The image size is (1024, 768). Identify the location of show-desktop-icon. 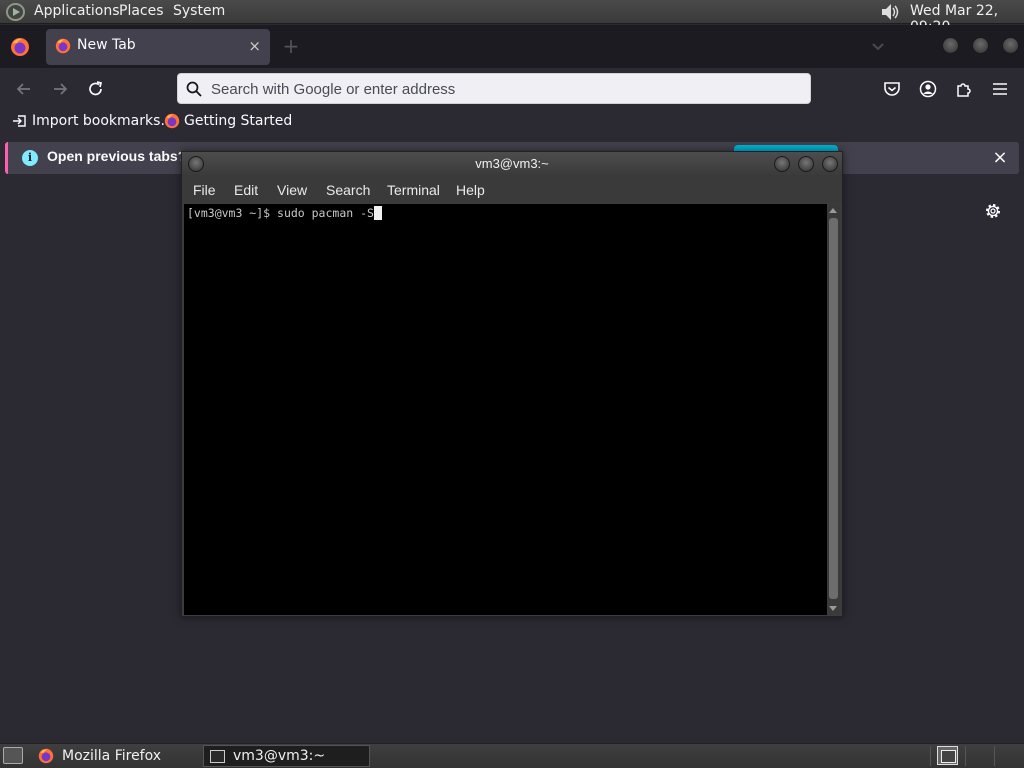
(13, 755).